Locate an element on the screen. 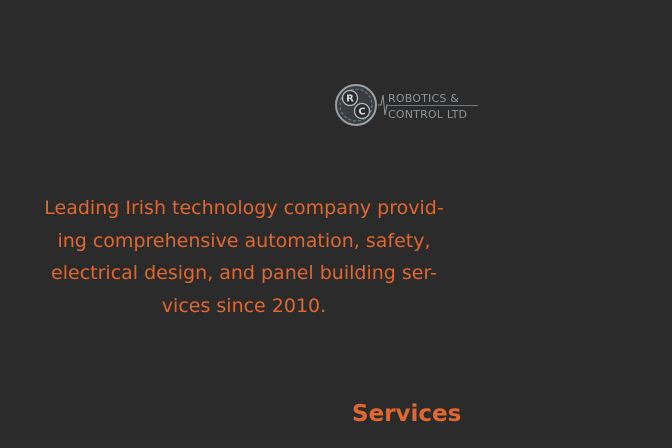  pulse-line-icon is located at coordinates (383, 105).